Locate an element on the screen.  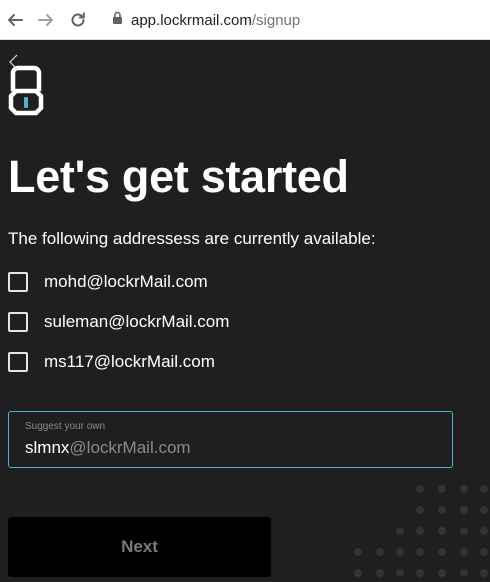
address-option: mohd@lockrMail.com is located at coordinates (108, 282).